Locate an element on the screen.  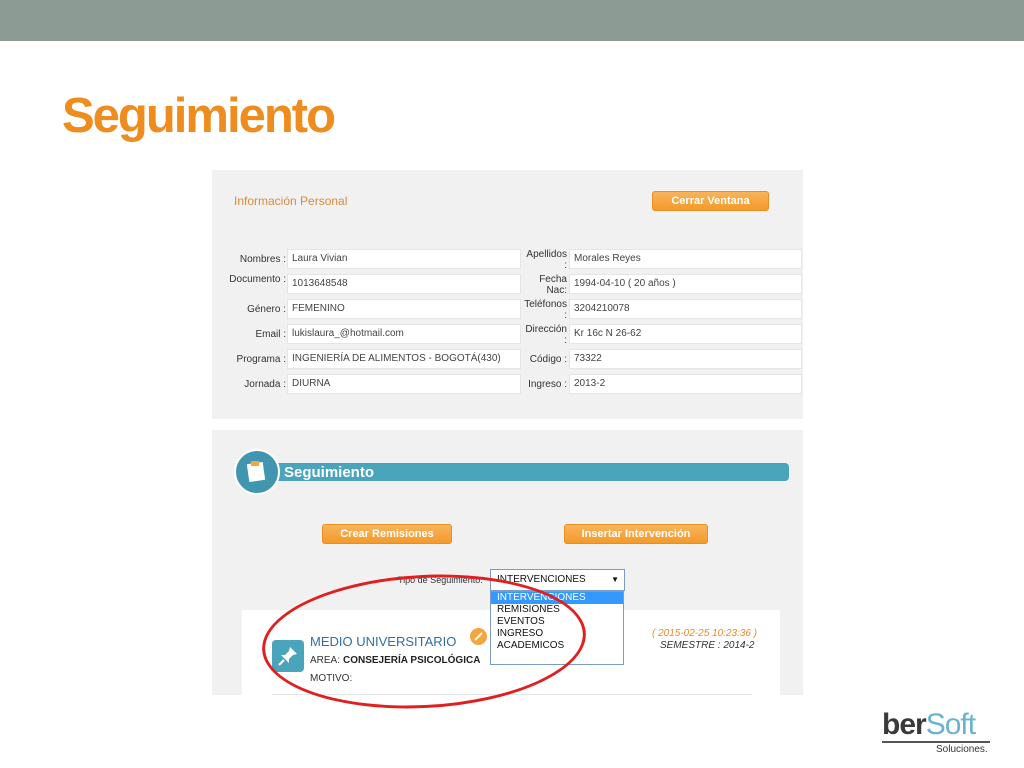
logo-subtitle: Soluciones. is located at coordinates (962, 749).